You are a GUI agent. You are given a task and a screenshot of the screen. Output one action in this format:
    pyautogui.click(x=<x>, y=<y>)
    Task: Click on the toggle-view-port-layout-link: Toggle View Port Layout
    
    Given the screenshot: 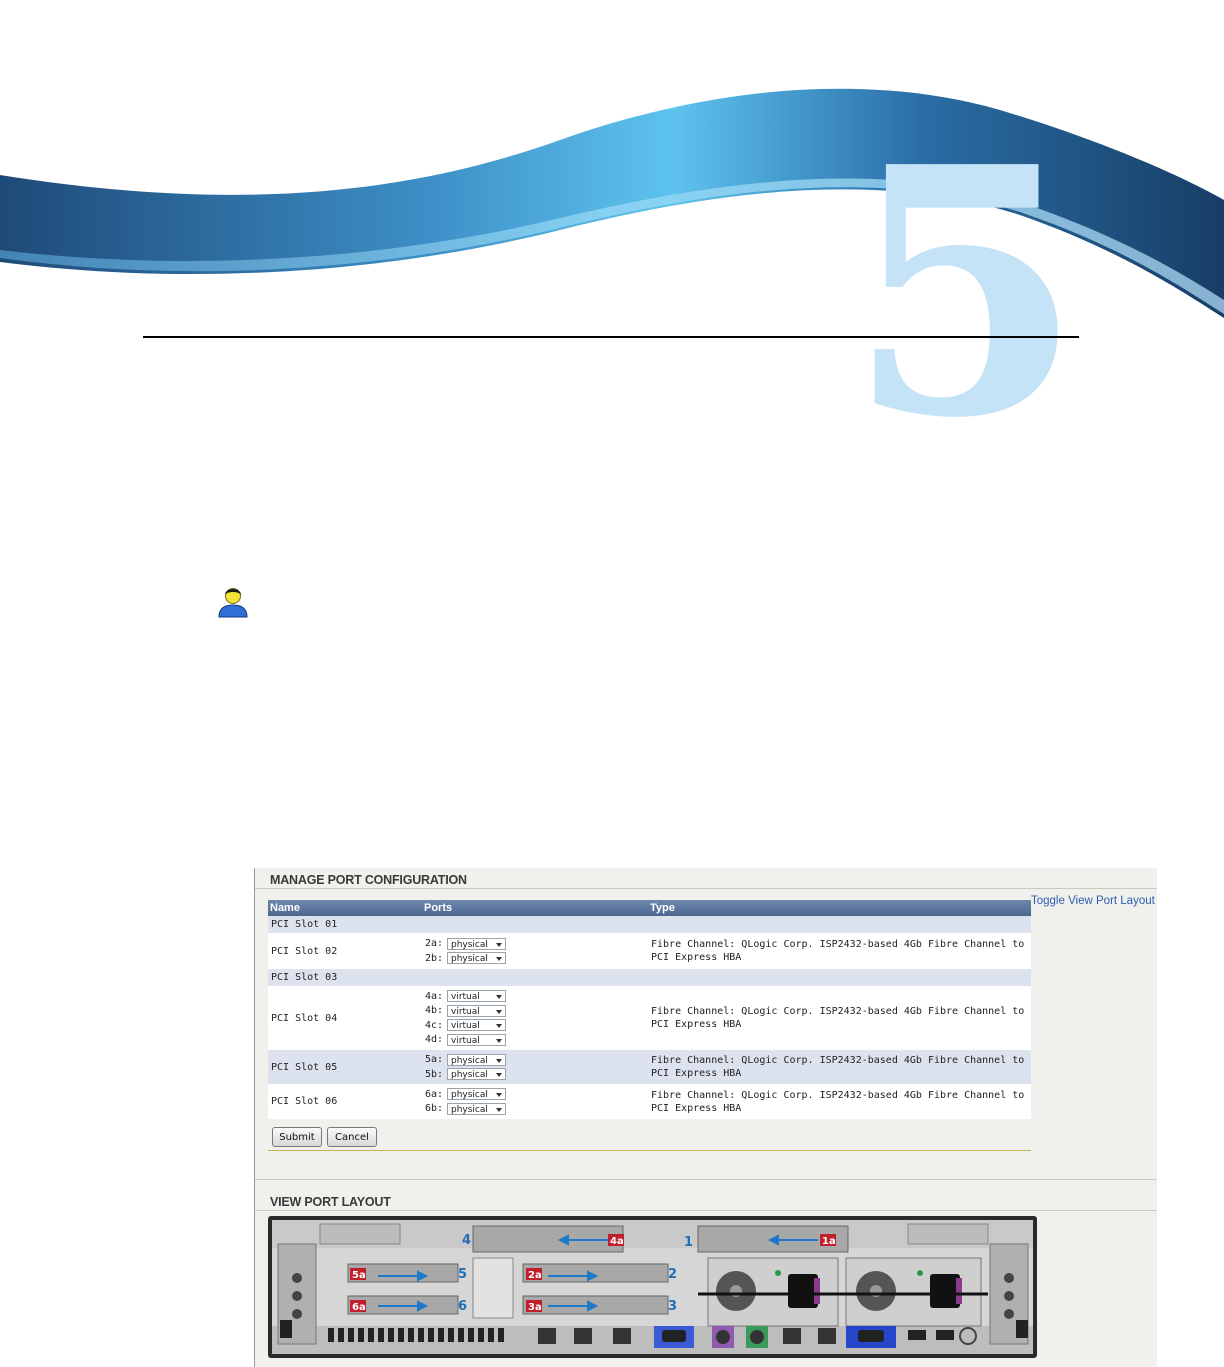 What is the action you would take?
    pyautogui.click(x=1093, y=901)
    